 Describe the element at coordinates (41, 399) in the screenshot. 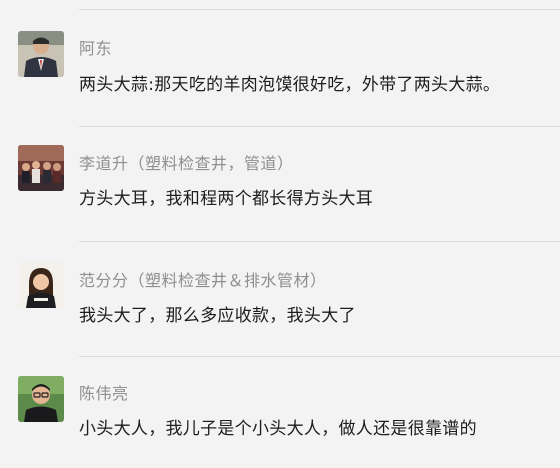

I see `avatar-man-glasses-icon` at that location.